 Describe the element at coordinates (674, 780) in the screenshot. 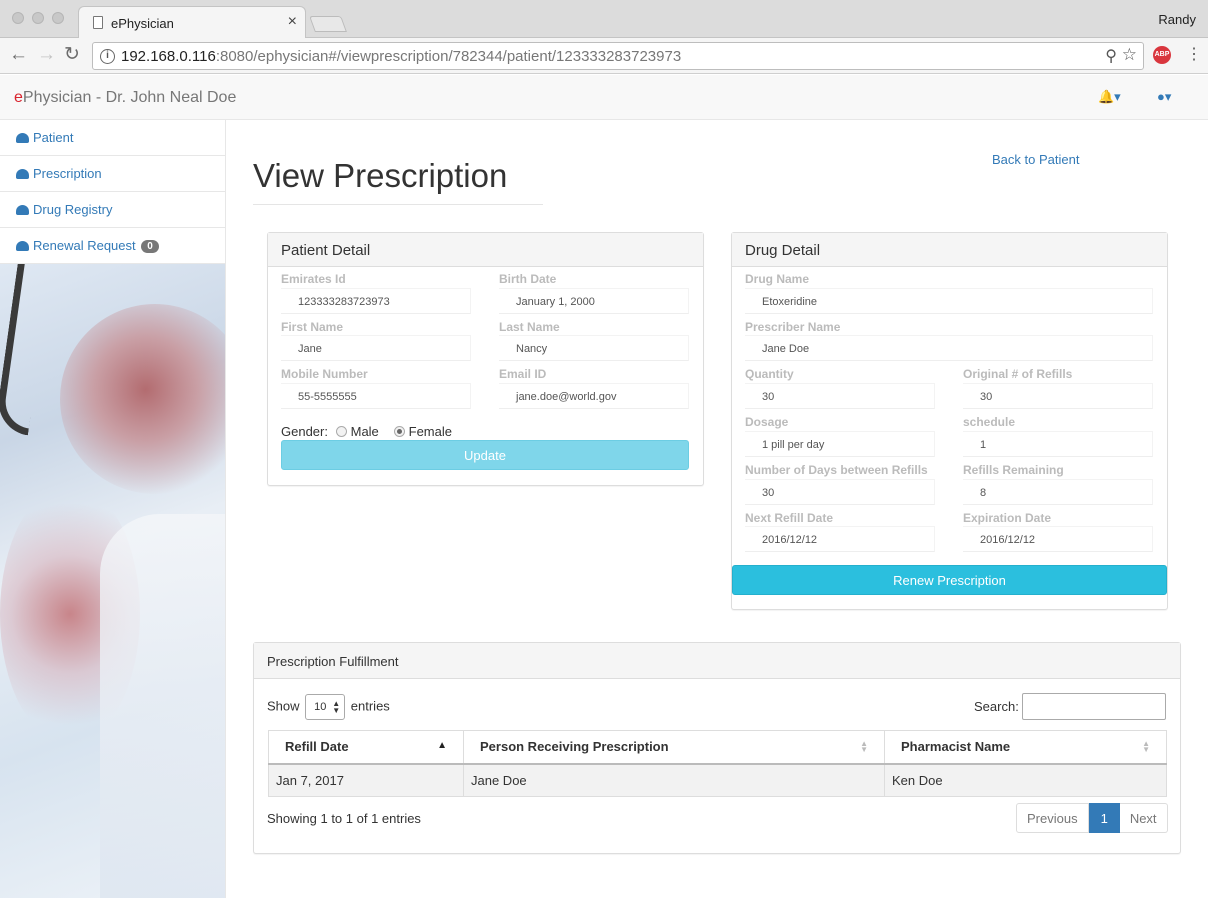

I see `person-receiving-cell: Jane Doe` at that location.